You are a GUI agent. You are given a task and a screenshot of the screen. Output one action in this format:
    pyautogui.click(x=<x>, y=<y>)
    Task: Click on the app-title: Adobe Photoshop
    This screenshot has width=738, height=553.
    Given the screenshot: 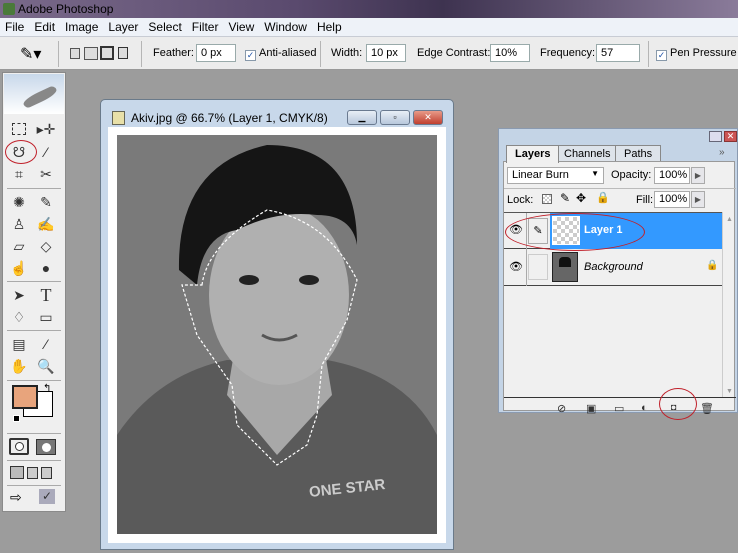 What is the action you would take?
    pyautogui.click(x=66, y=9)
    